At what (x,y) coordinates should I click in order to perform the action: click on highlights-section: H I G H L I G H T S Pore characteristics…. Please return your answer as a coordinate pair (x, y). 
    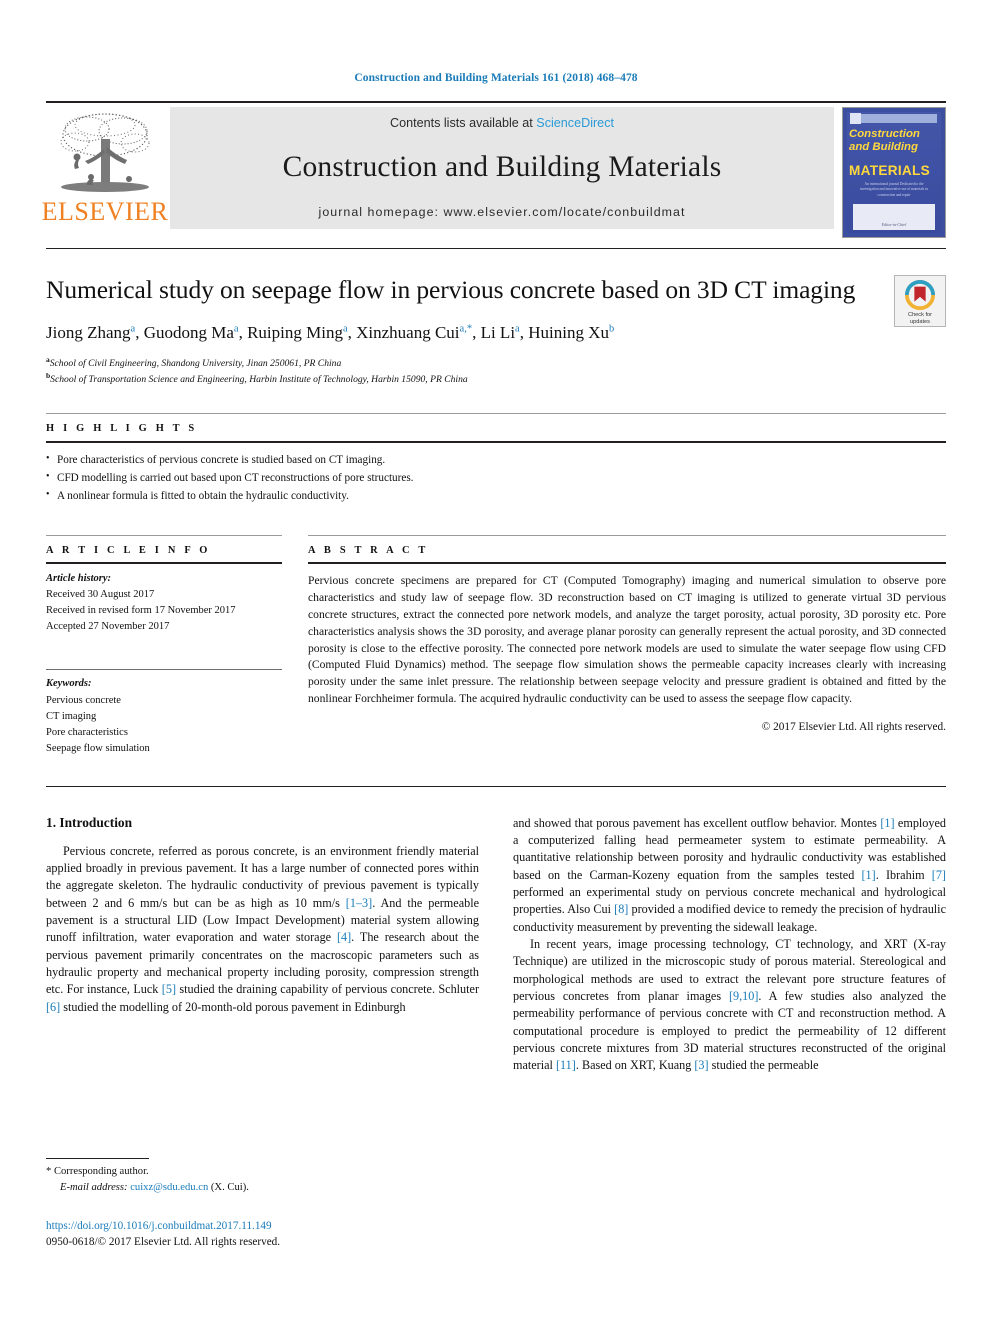
    Looking at the image, I should click on (496, 459).